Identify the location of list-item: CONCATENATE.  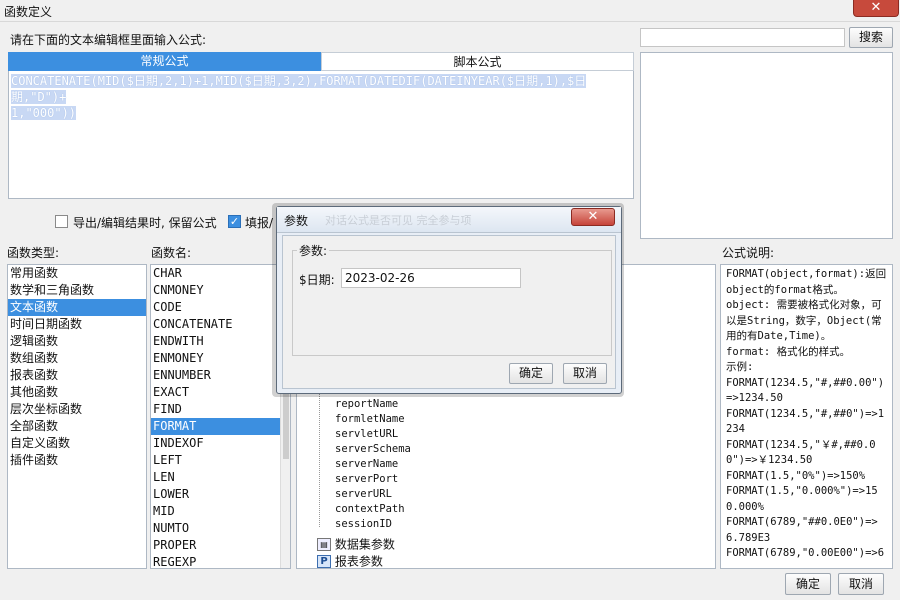
(220, 324).